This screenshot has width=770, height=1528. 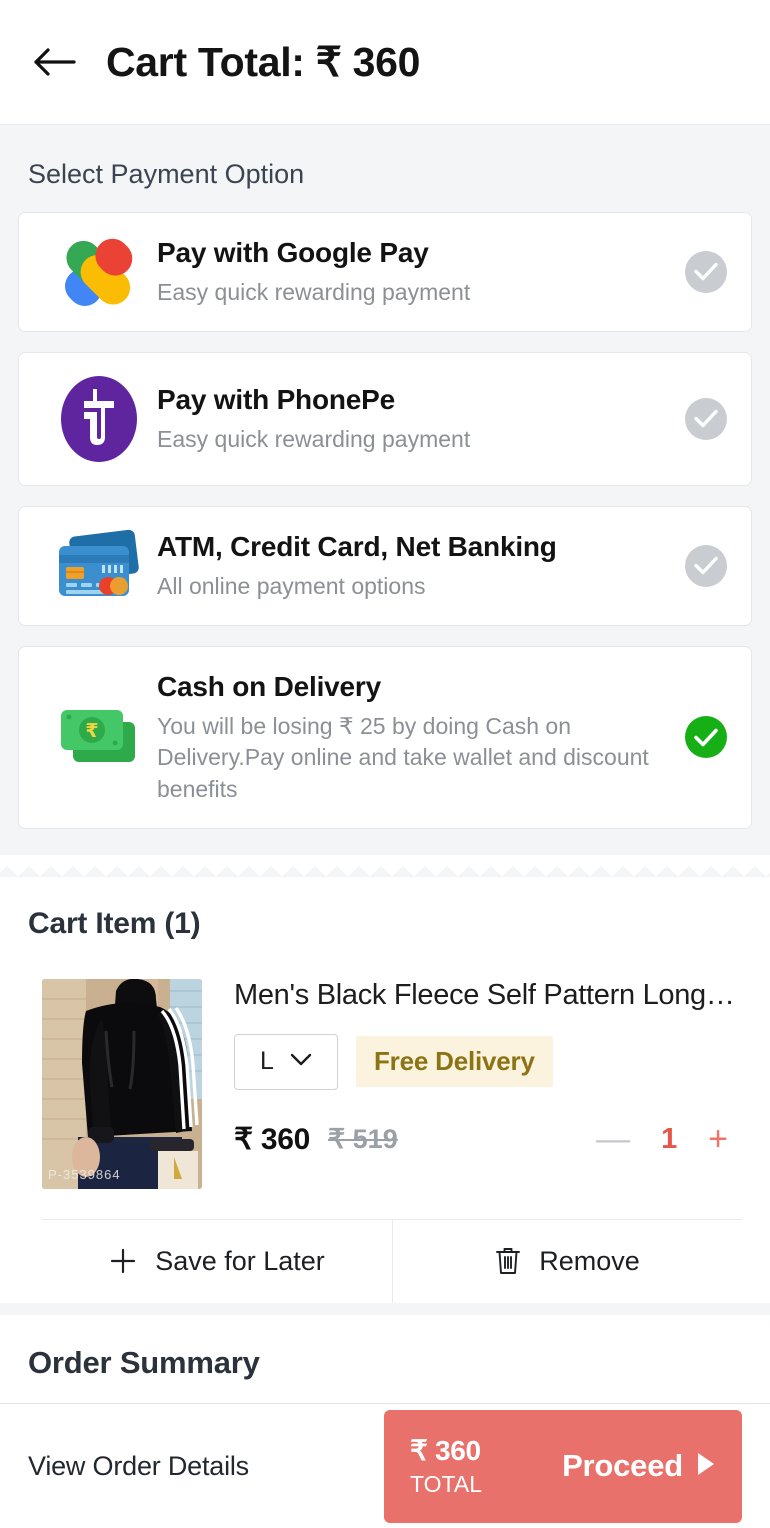 I want to click on payment-option-title: Pay with PhonePe, so click(x=276, y=399).